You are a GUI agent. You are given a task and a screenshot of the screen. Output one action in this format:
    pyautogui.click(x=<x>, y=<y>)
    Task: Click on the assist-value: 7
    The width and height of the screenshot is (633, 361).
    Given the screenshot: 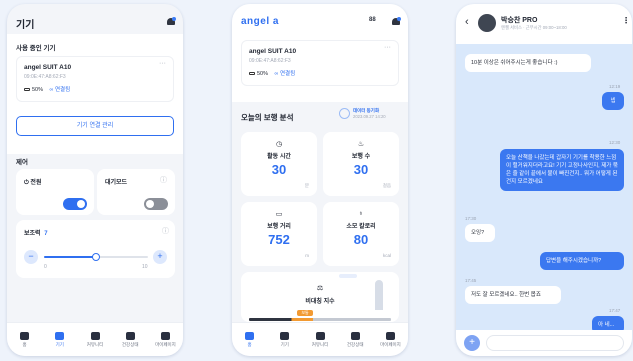 What is the action you would take?
    pyautogui.click(x=46, y=234)
    